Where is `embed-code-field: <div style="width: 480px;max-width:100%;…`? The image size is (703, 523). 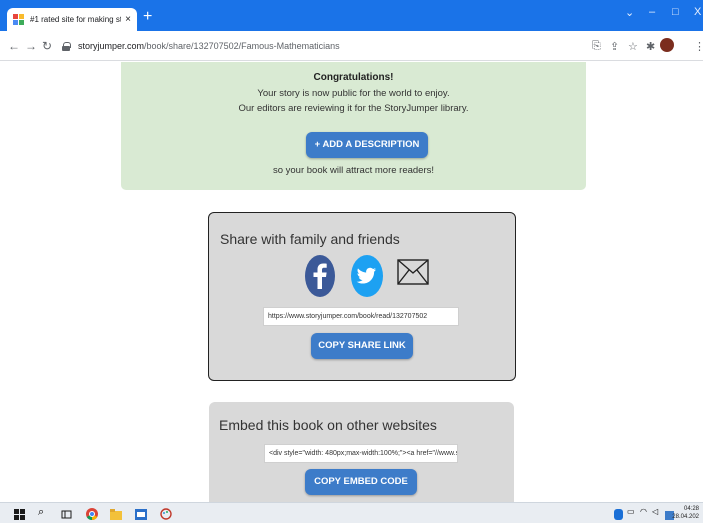
embed-code-field: <div style="width: 480px;max-width:100%;… is located at coordinates (361, 453).